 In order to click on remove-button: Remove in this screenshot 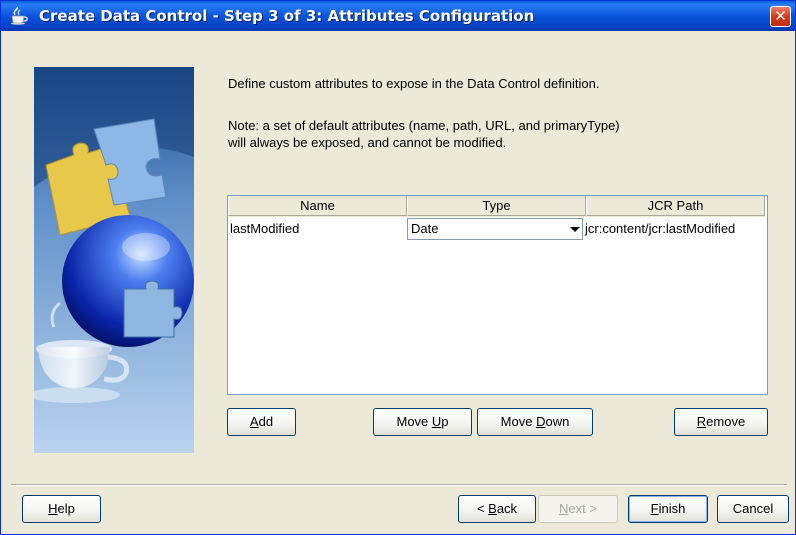, I will do `click(721, 422)`.